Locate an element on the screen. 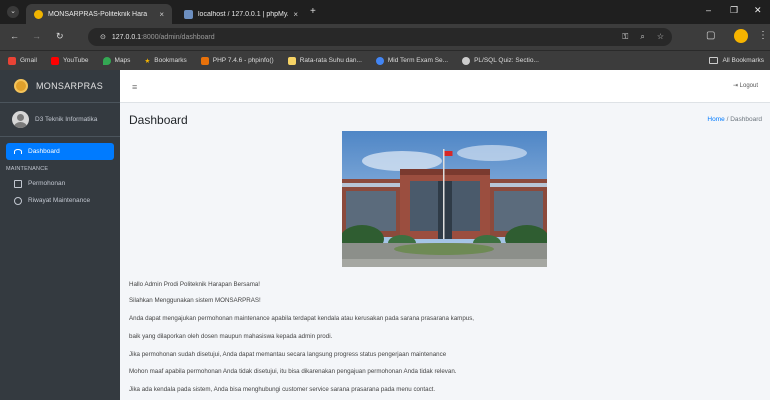 This screenshot has height=400, width=770. breadcrumb: Home / Dashboard is located at coordinates (734, 119).